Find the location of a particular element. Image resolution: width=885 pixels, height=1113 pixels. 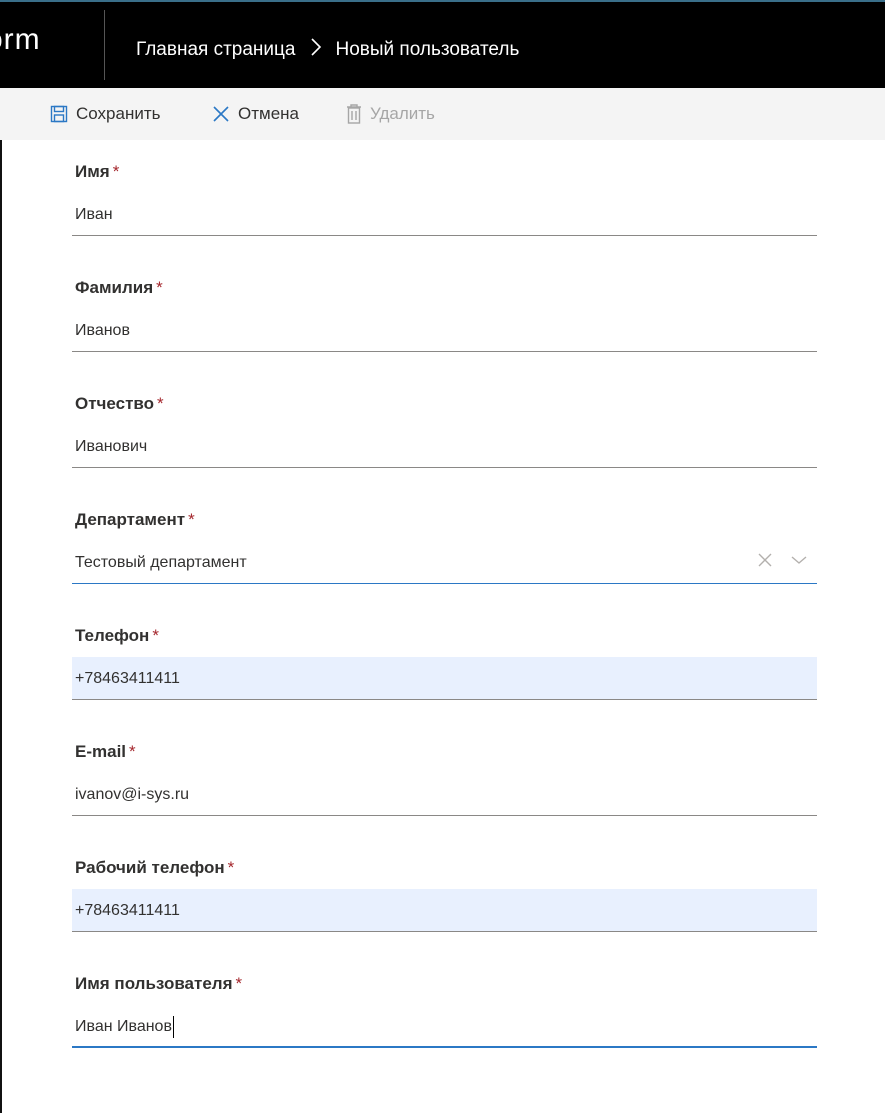

command-toolbar: Сохранить Отмена Удалить is located at coordinates (442, 114).